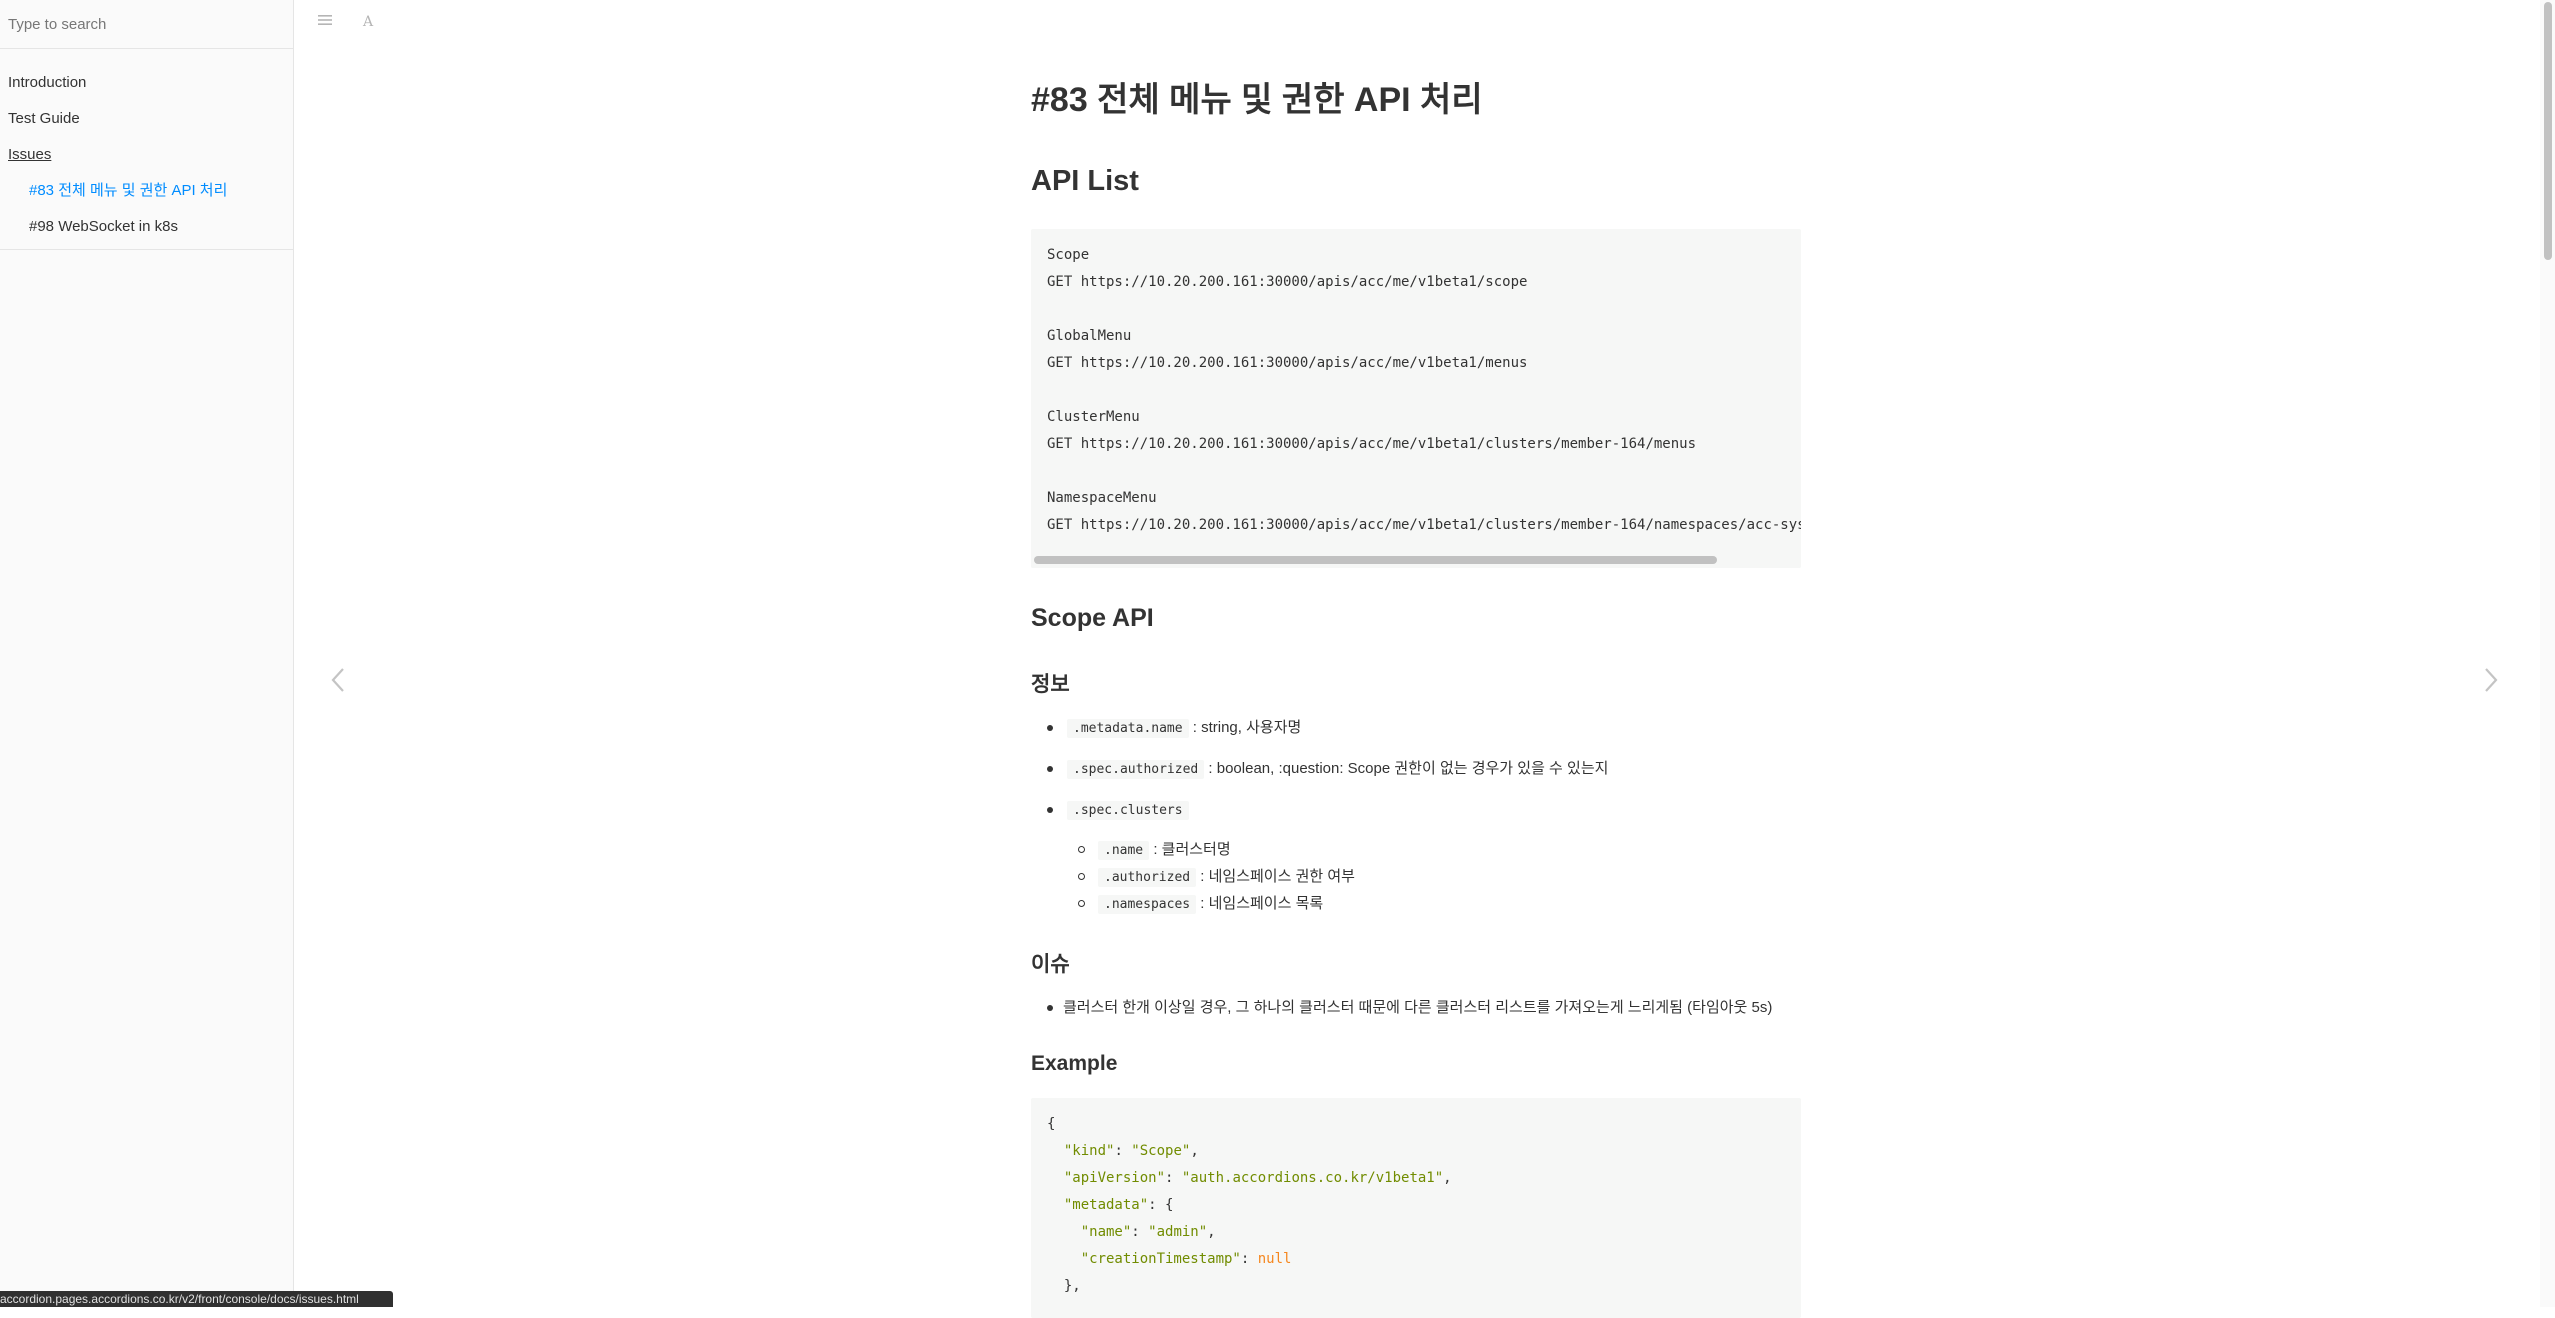 This screenshot has height=1318, width=2555. I want to click on toc-item-issue-98: #98 WebSocket in k8s, so click(146, 227).